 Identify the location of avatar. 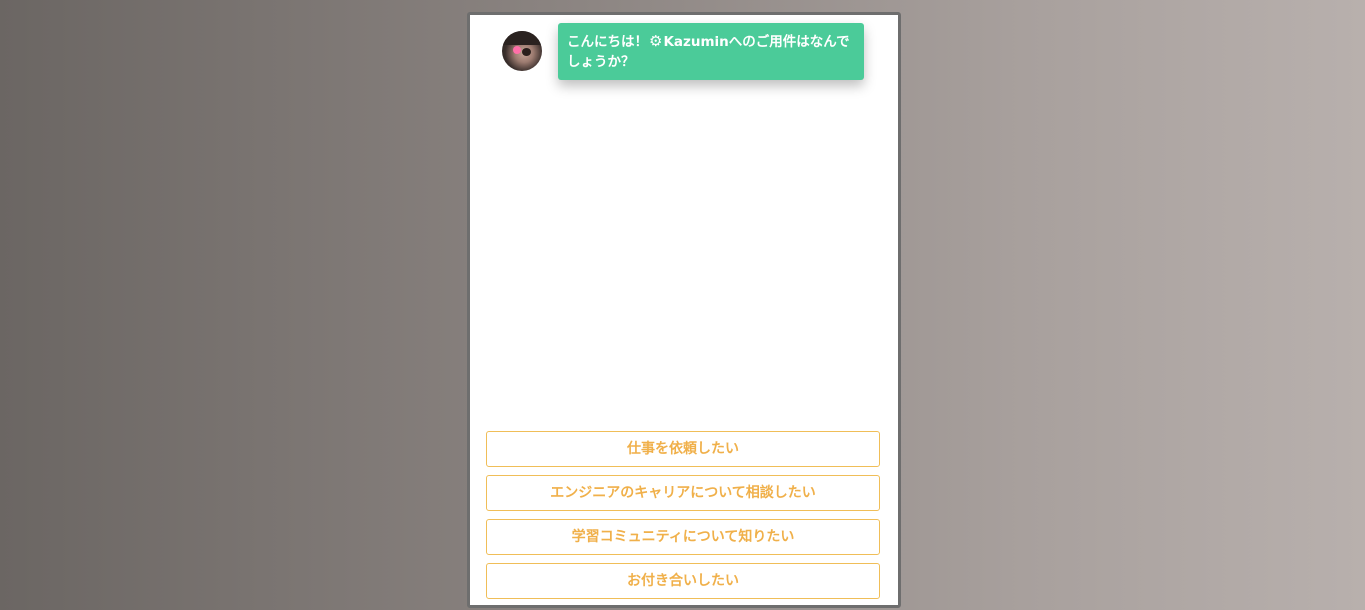
(522, 51).